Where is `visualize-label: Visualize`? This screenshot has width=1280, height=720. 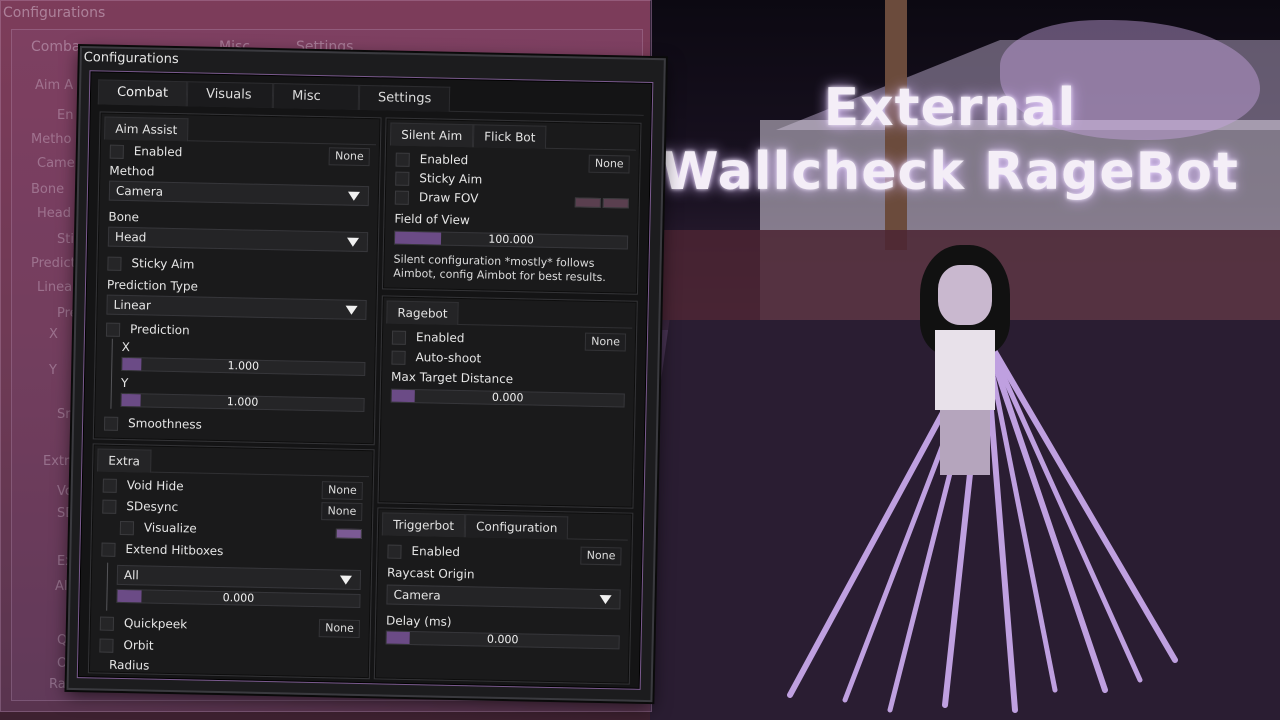
visualize-label: Visualize is located at coordinates (170, 528).